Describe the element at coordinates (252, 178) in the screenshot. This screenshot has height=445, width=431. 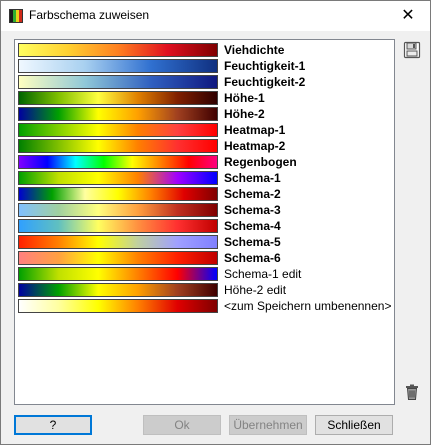
I see `scheme-label: Schema-1` at that location.